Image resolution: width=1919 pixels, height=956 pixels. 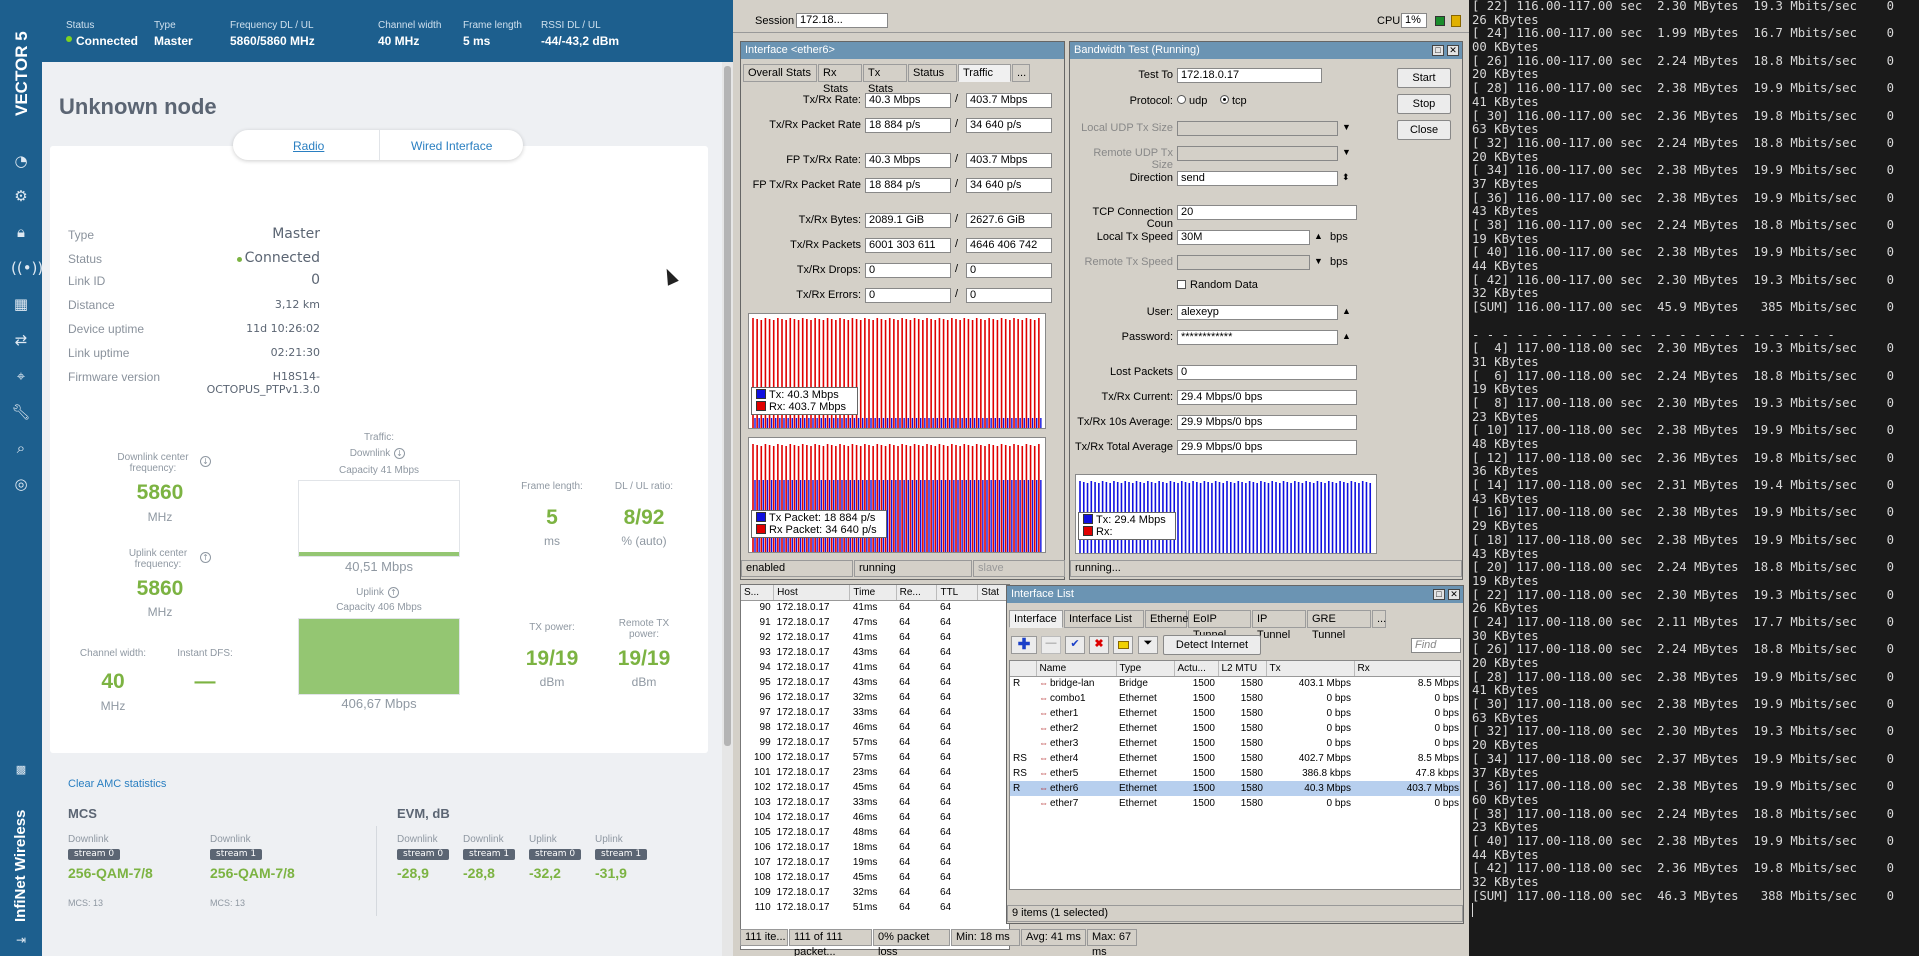 I want to click on ping-row: 94 172.18.0.17 41ms 64 64, so click(x=875, y=667).